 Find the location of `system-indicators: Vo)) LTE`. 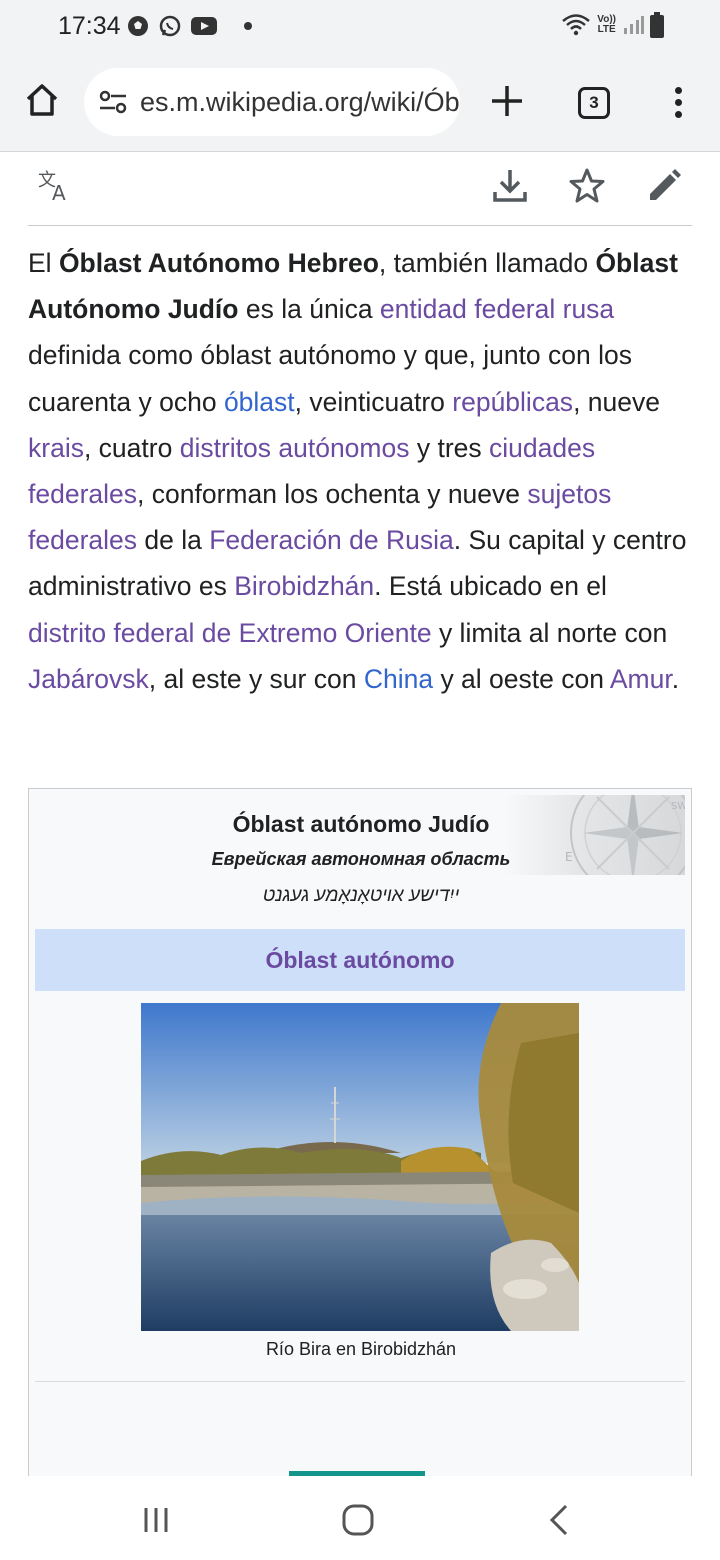

system-indicators: Vo)) LTE is located at coordinates (612, 25).